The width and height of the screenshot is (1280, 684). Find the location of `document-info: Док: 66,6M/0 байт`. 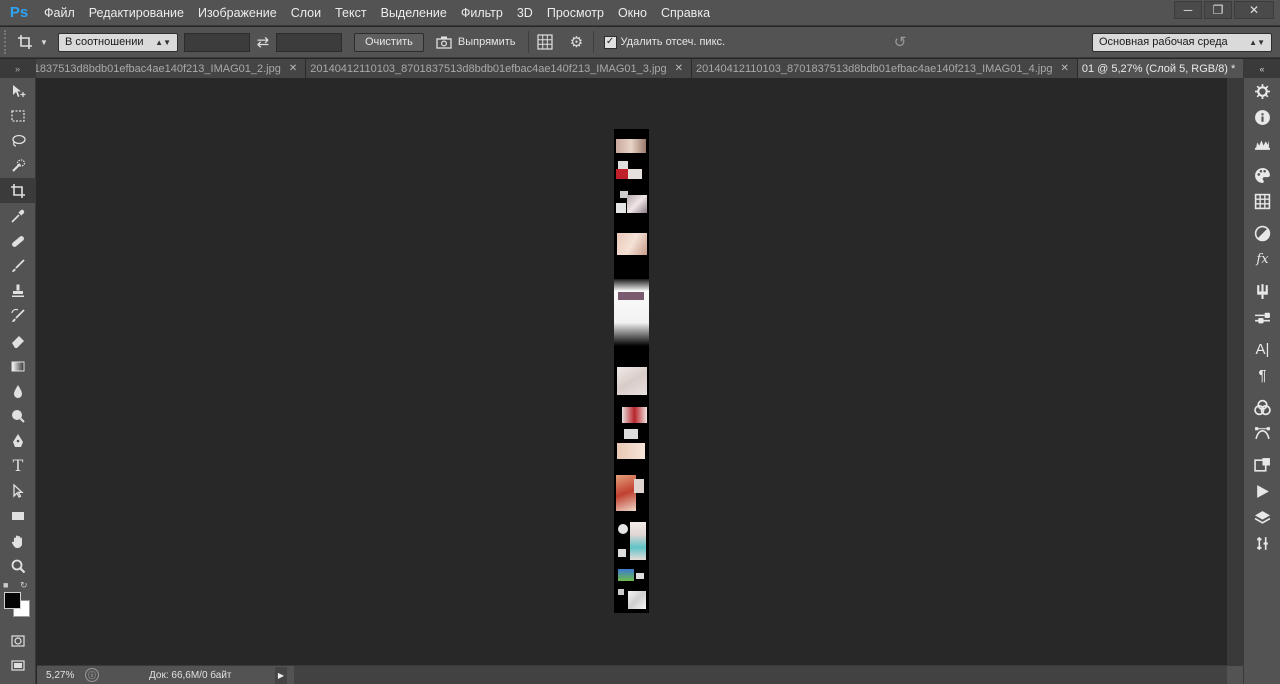

document-info: Док: 66,6M/0 байт is located at coordinates (190, 675).